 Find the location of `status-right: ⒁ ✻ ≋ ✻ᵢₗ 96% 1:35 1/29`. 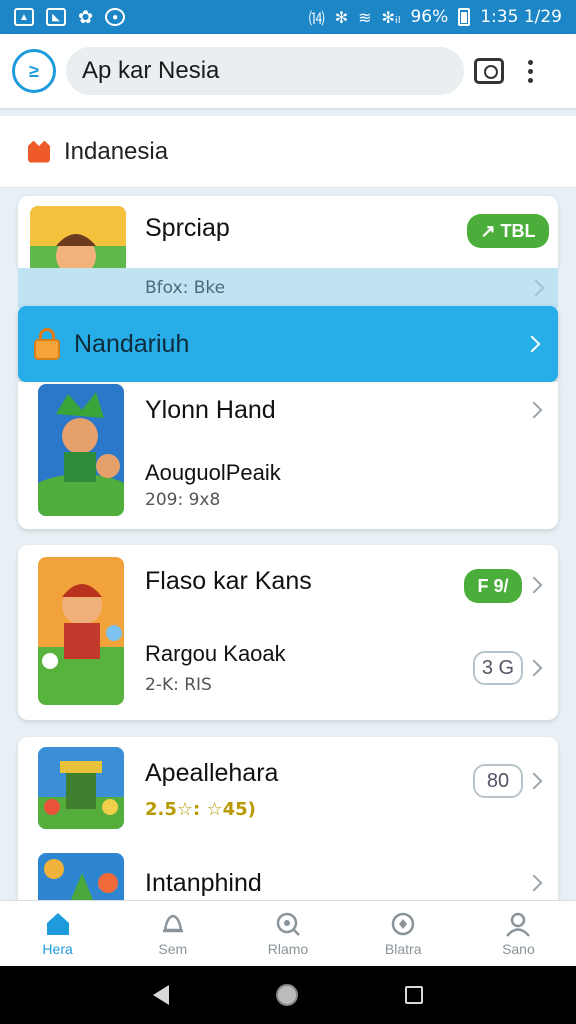

status-right: ⒁ ✻ ≋ ✻ᵢₗ 96% 1:35 1/29 is located at coordinates (435, 17).